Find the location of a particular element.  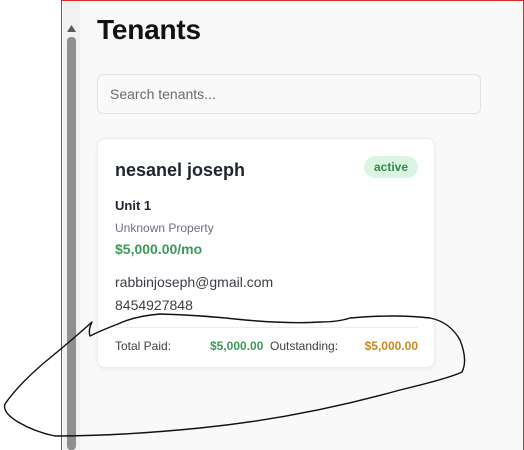

outstanding-value: $5,000.00 is located at coordinates (391, 346).